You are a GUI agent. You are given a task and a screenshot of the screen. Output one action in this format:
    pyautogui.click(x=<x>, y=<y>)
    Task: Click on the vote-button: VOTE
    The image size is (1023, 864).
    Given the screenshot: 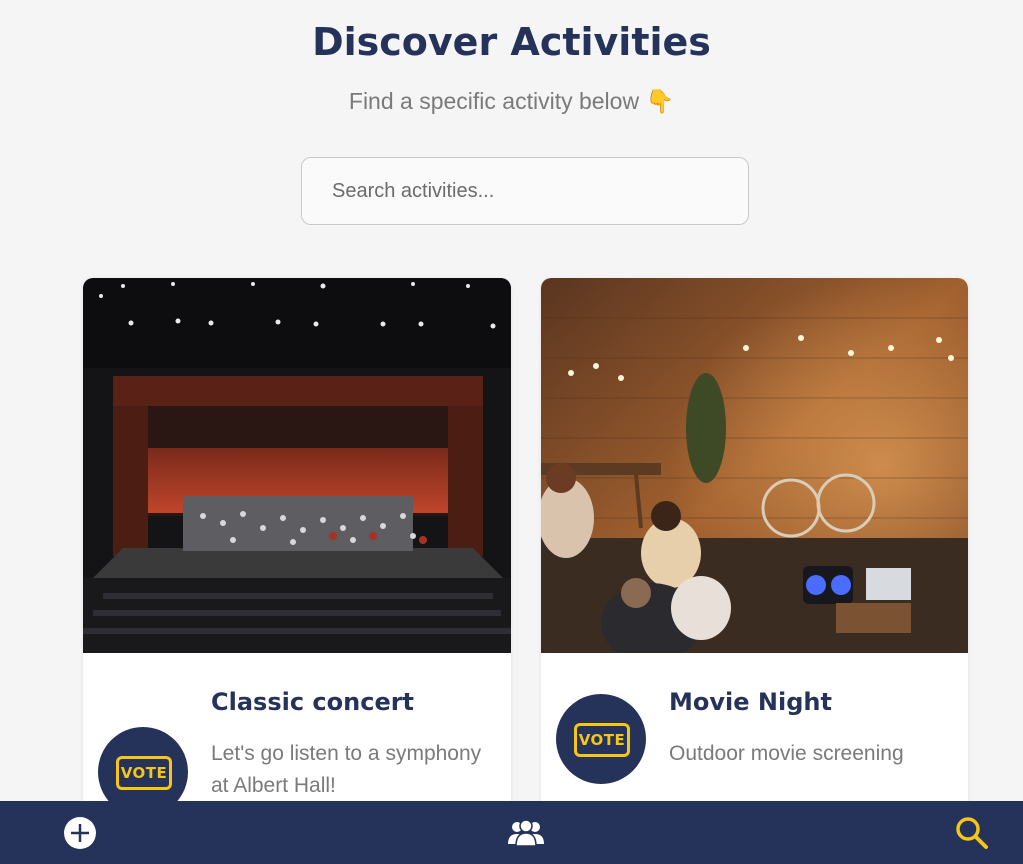 What is the action you would take?
    pyautogui.click(x=601, y=739)
    